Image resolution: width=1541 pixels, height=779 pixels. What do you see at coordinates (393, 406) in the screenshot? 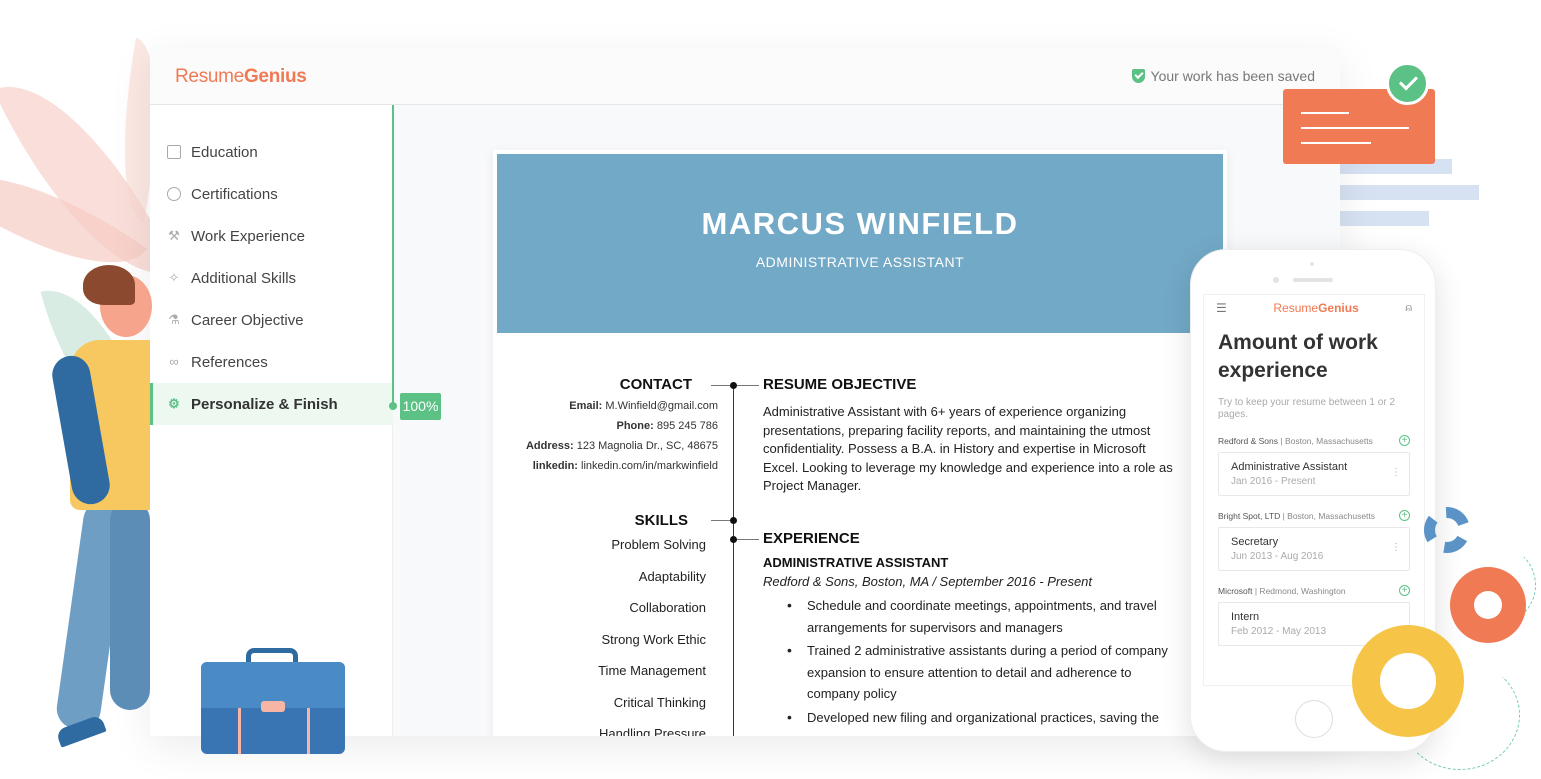
I see `progress-marker` at bounding box center [393, 406].